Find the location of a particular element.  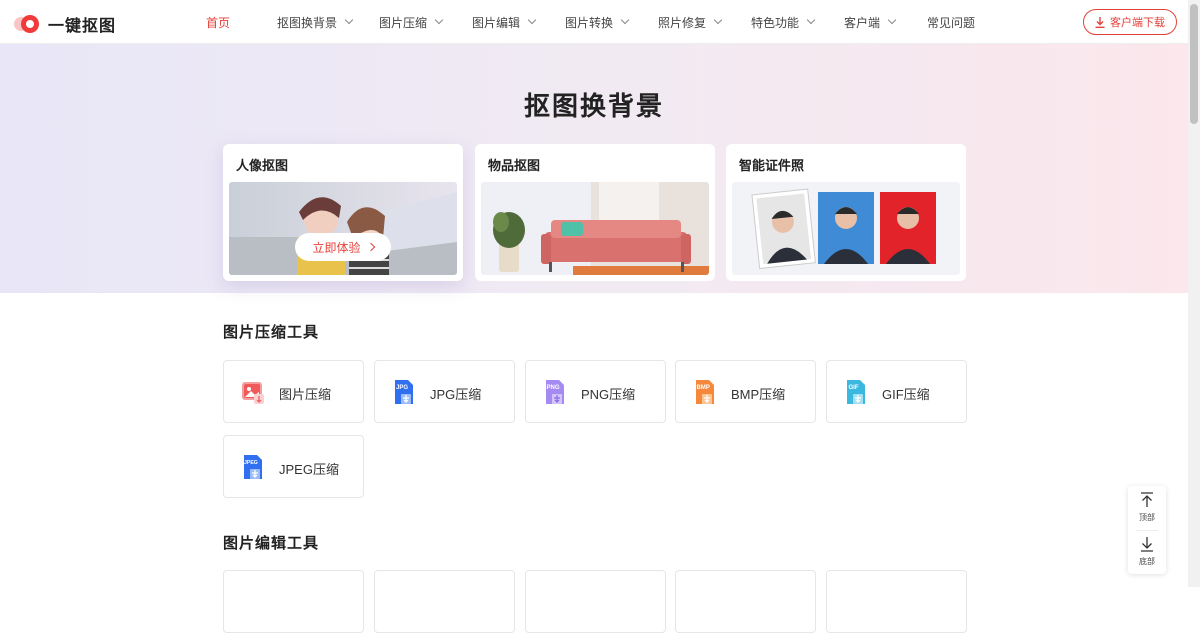

back-to-top-button: 顶部 is located at coordinates (1147, 508).